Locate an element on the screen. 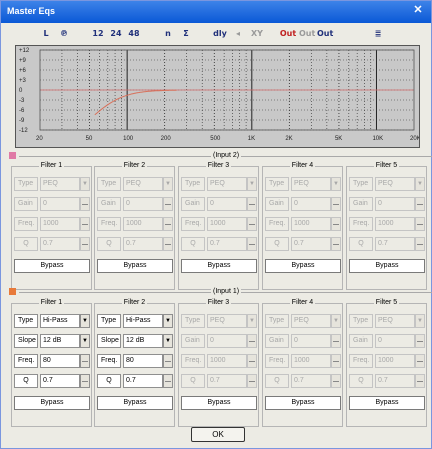 Image resolution: width=432 pixels, height=449 pixels. xy-button: XY is located at coordinates (257, 34).